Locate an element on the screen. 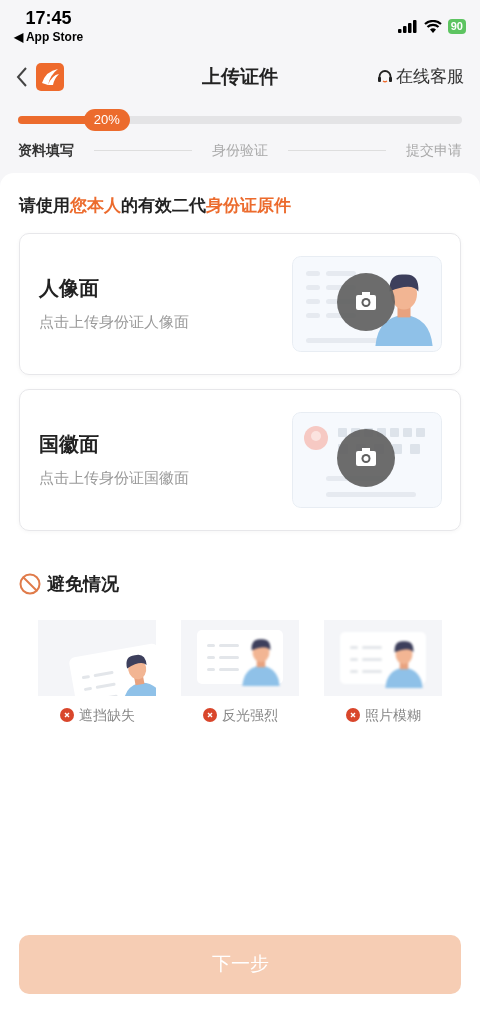 This screenshot has width=480, height=1016. avoid-label: 反光强烈 is located at coordinates (249, 715).